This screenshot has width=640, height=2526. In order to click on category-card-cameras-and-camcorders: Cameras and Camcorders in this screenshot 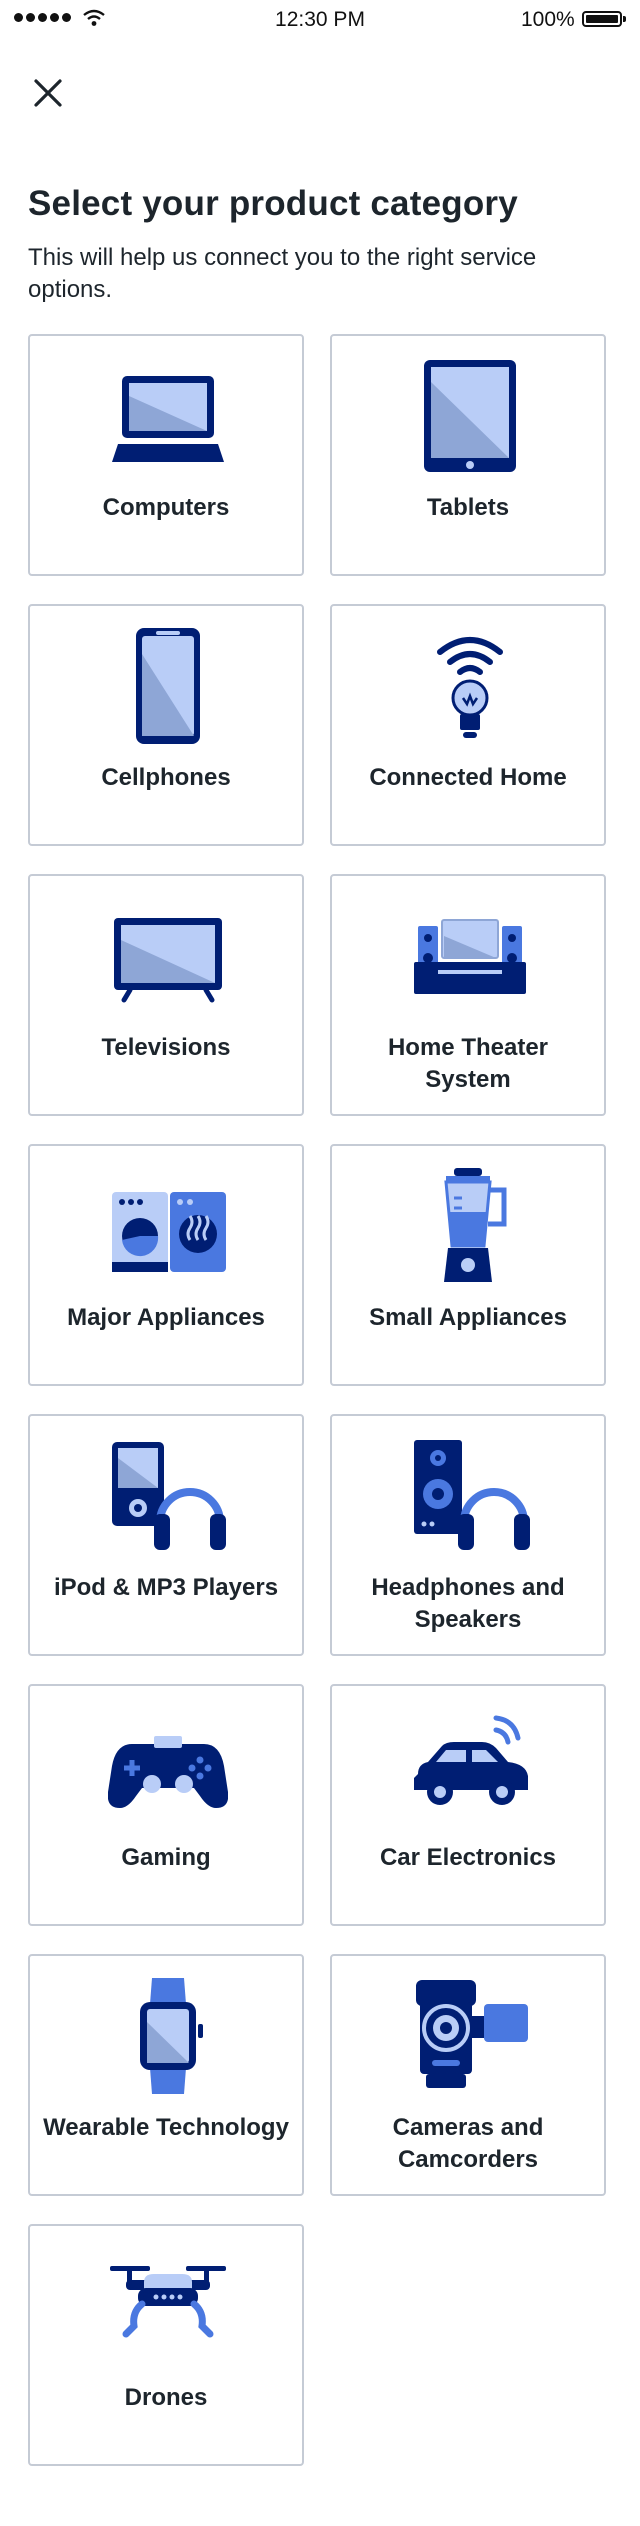, I will do `click(468, 2075)`.